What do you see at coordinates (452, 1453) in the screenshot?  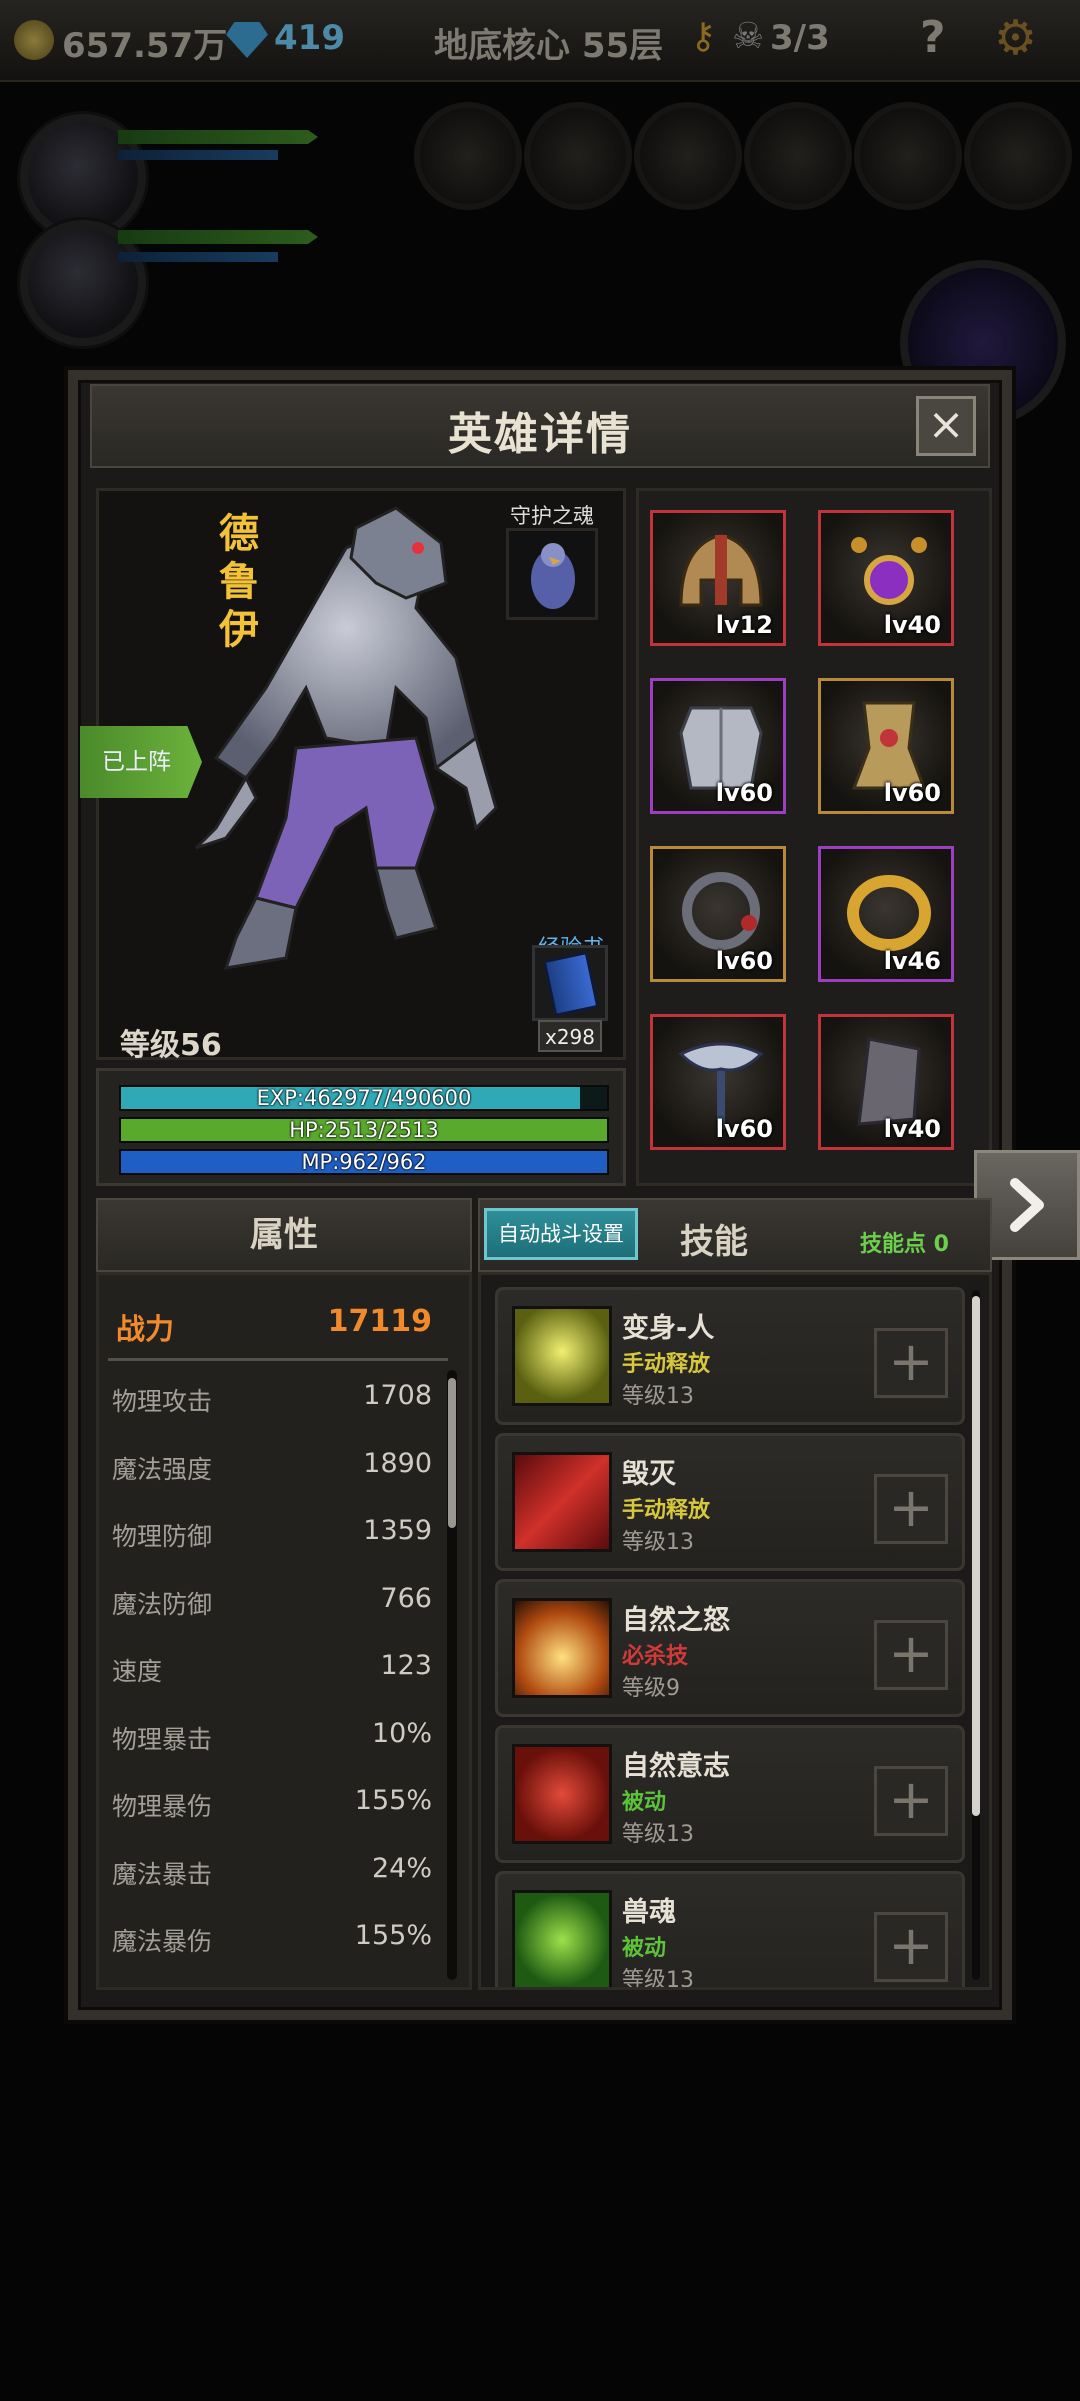 I see `attributes-scroll-thumb` at bounding box center [452, 1453].